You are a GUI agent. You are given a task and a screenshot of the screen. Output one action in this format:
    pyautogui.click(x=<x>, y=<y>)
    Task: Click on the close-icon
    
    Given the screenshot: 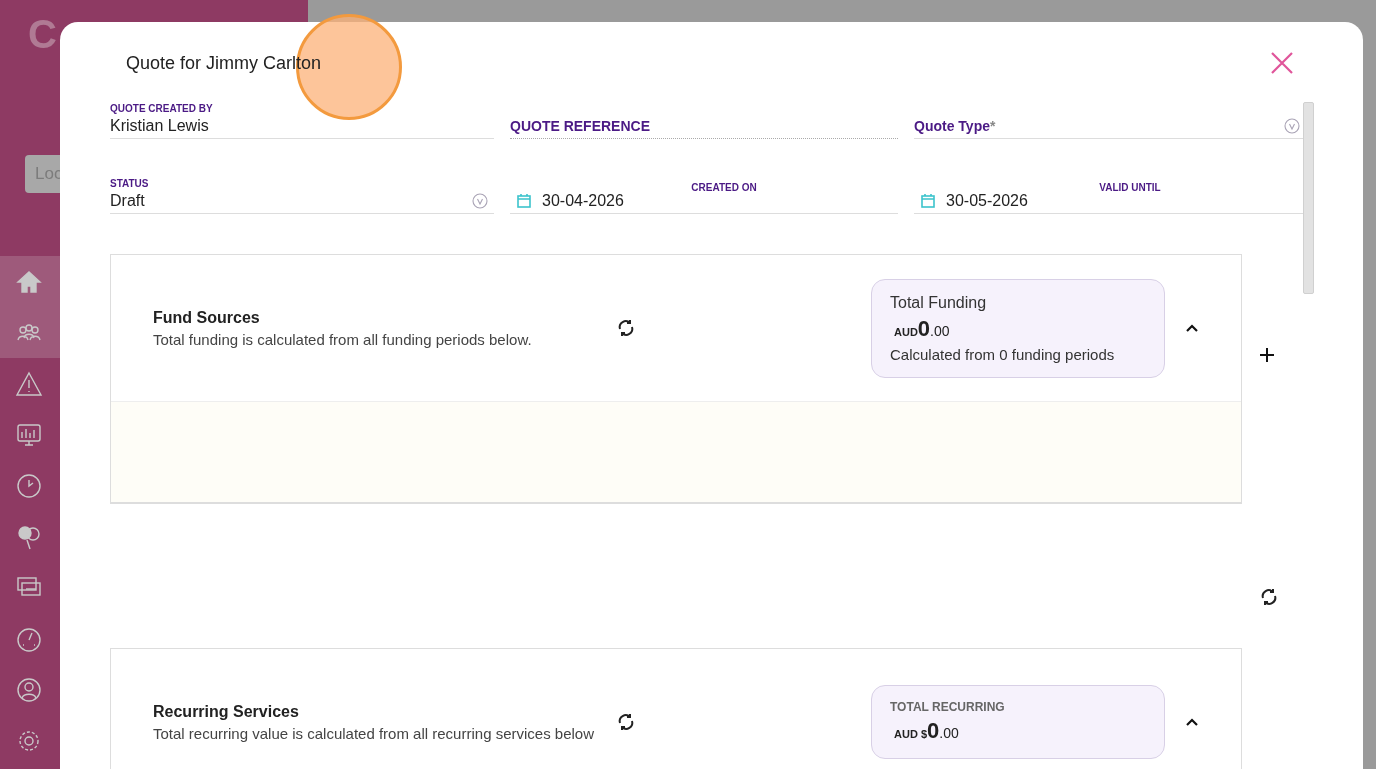 What is the action you would take?
    pyautogui.click(x=1282, y=63)
    